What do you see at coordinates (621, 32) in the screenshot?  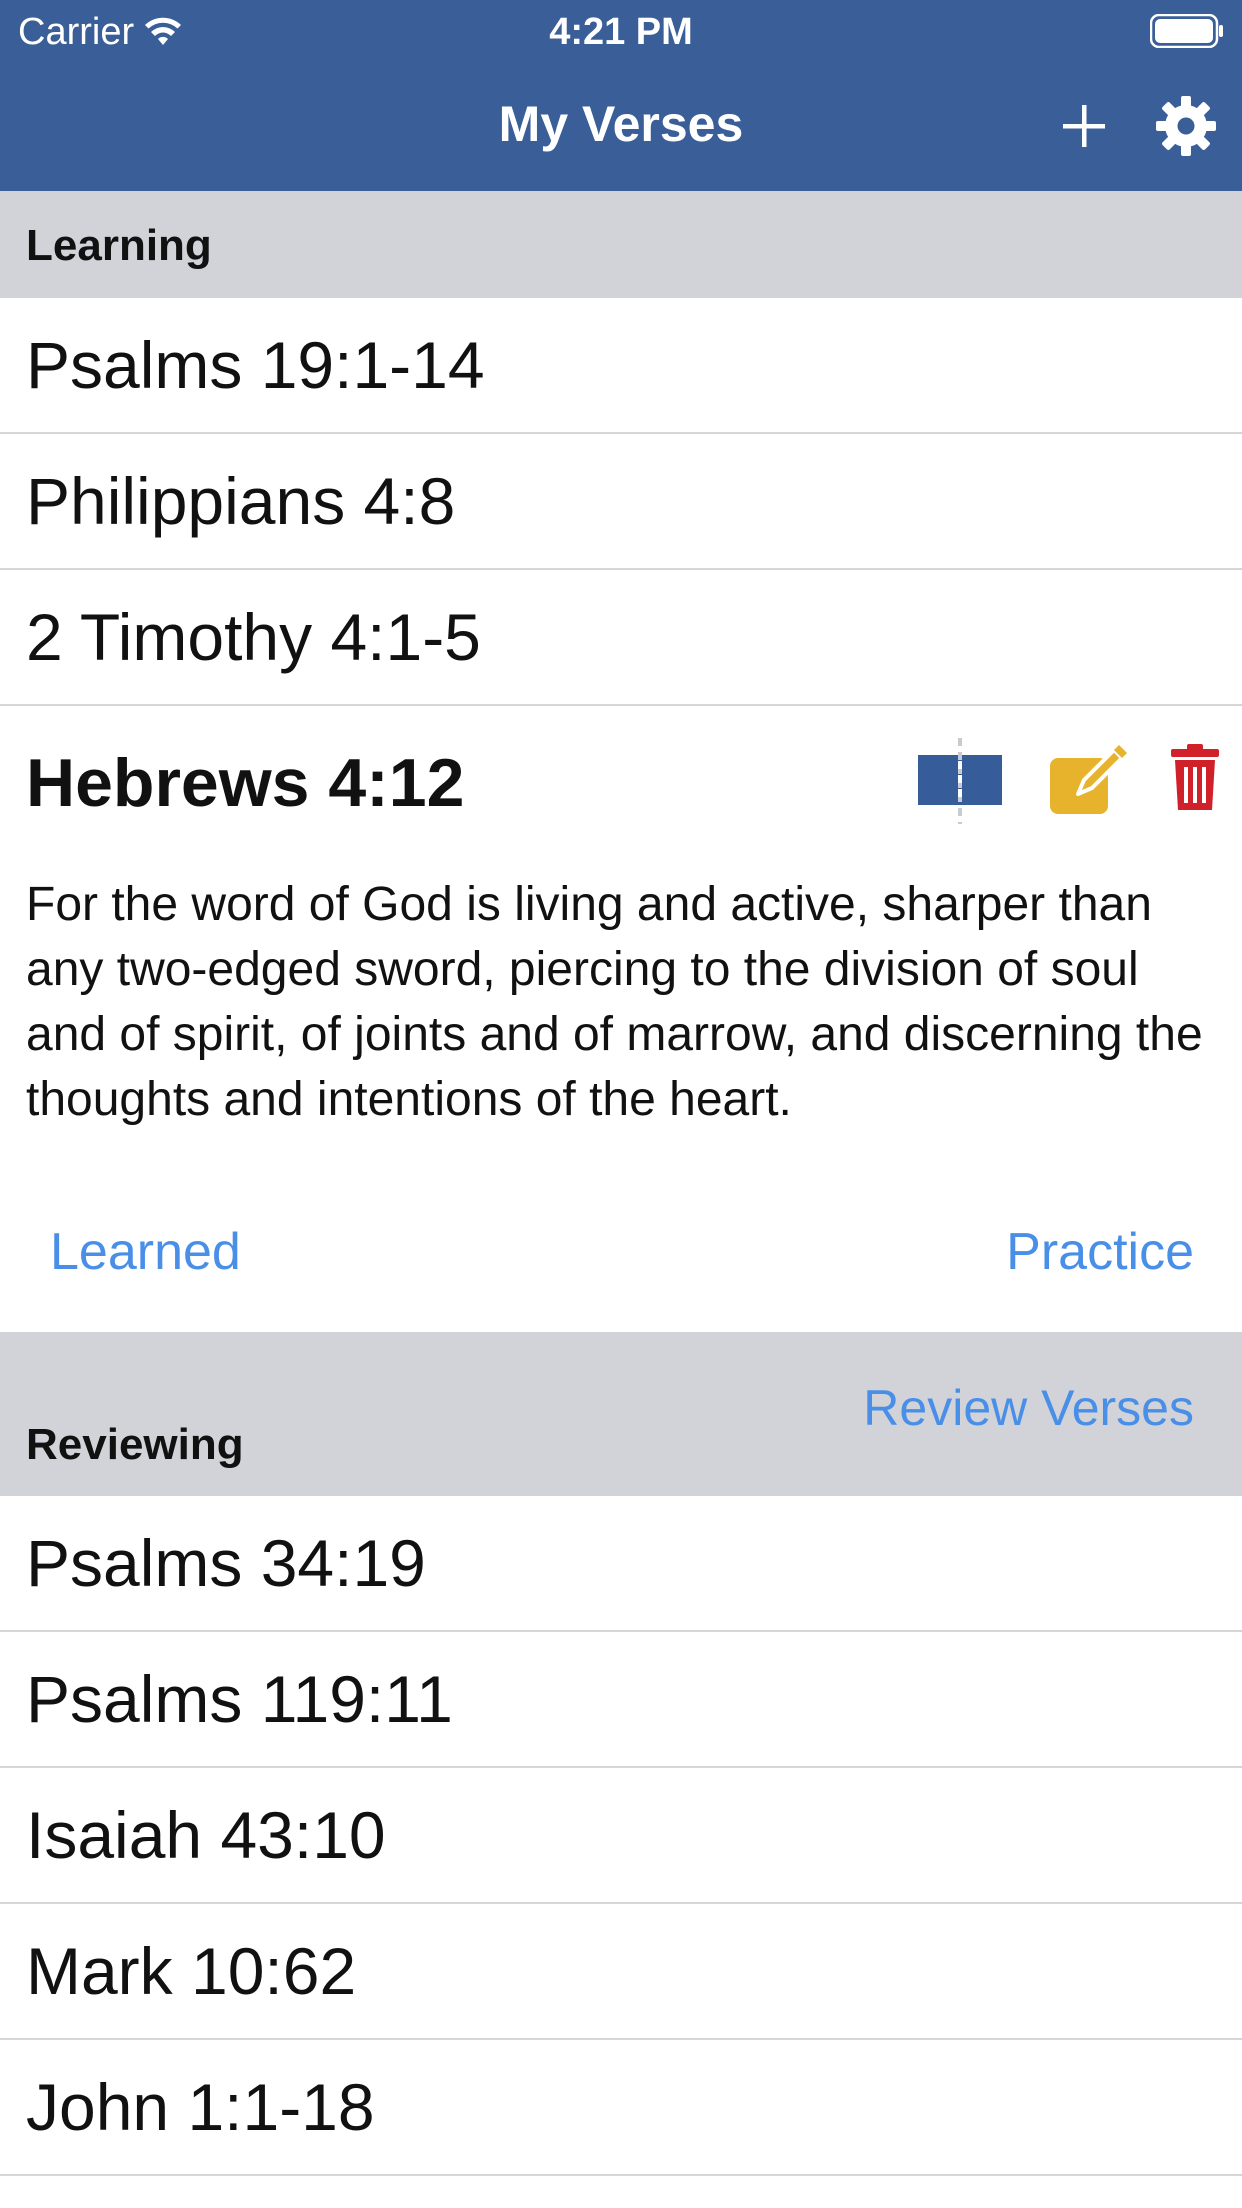 I see `status-time: 4:21 PM` at bounding box center [621, 32].